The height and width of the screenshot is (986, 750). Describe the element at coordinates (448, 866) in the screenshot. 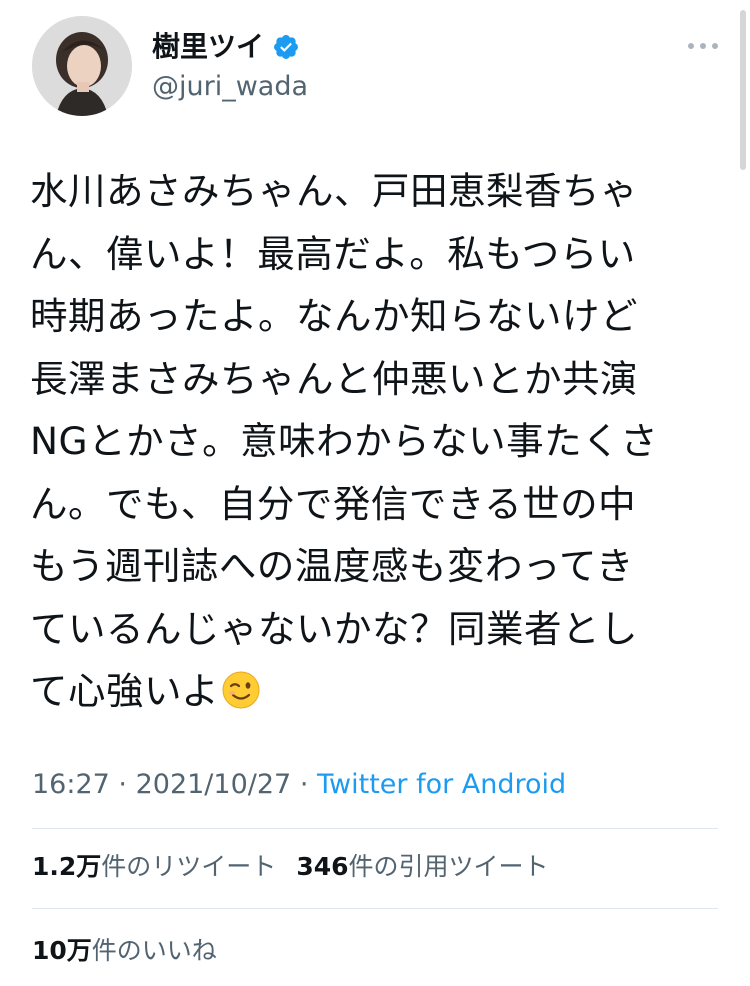

I see `quotes-label: 件の引用ツイート` at that location.